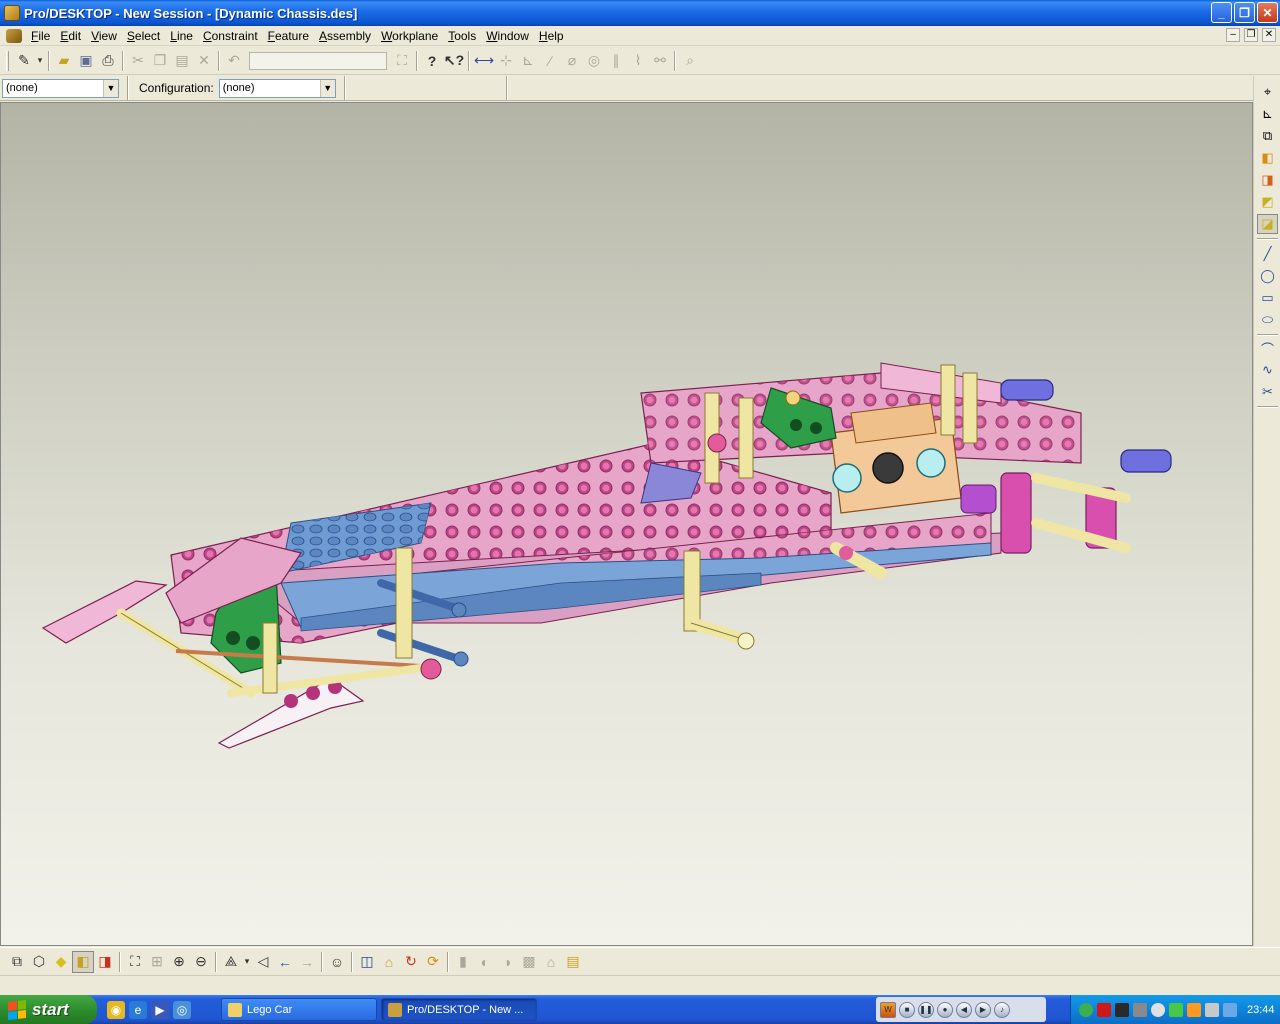 Image resolution: width=1280 pixels, height=1024 pixels. Describe the element at coordinates (888, 1009) in the screenshot. I see `wmp-logo-icon: W` at that location.